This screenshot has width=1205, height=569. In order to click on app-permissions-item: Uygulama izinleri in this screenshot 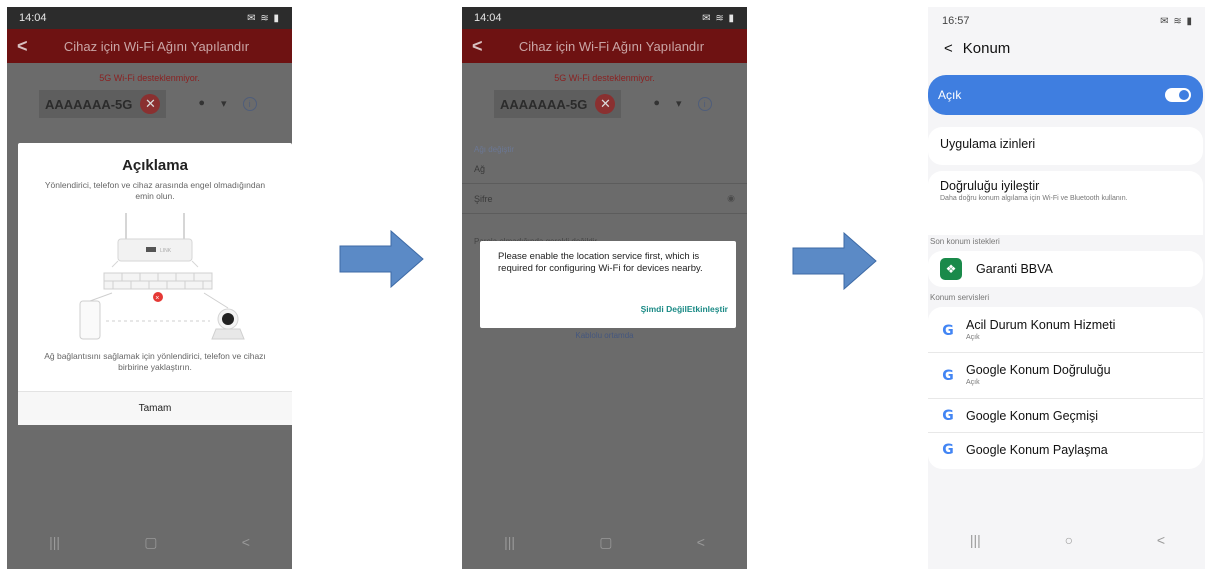, I will do `click(1065, 146)`.